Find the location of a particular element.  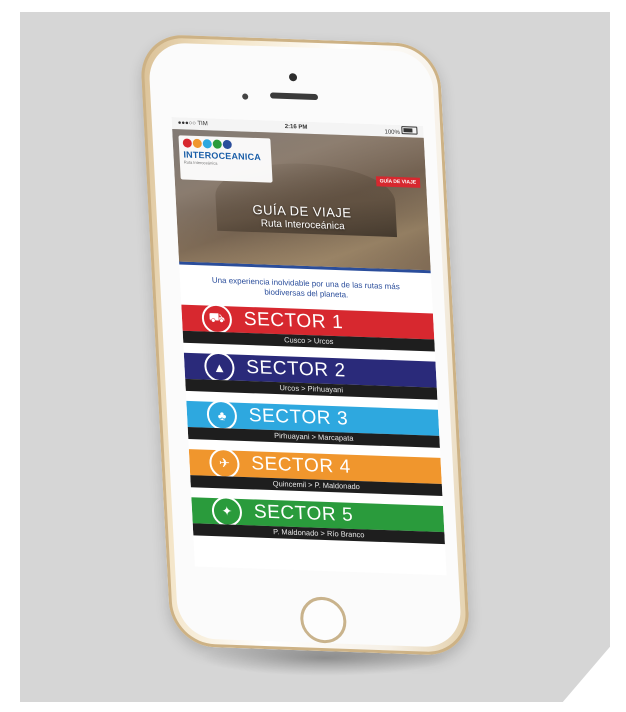

front-camera-icon is located at coordinates (293, 77).